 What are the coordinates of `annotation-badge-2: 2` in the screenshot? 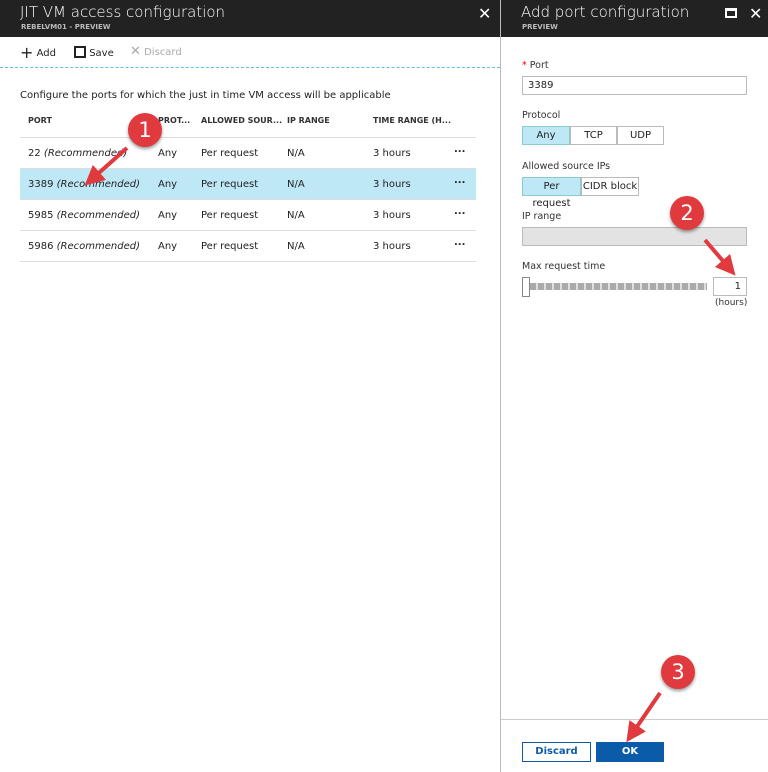 It's located at (687, 213).